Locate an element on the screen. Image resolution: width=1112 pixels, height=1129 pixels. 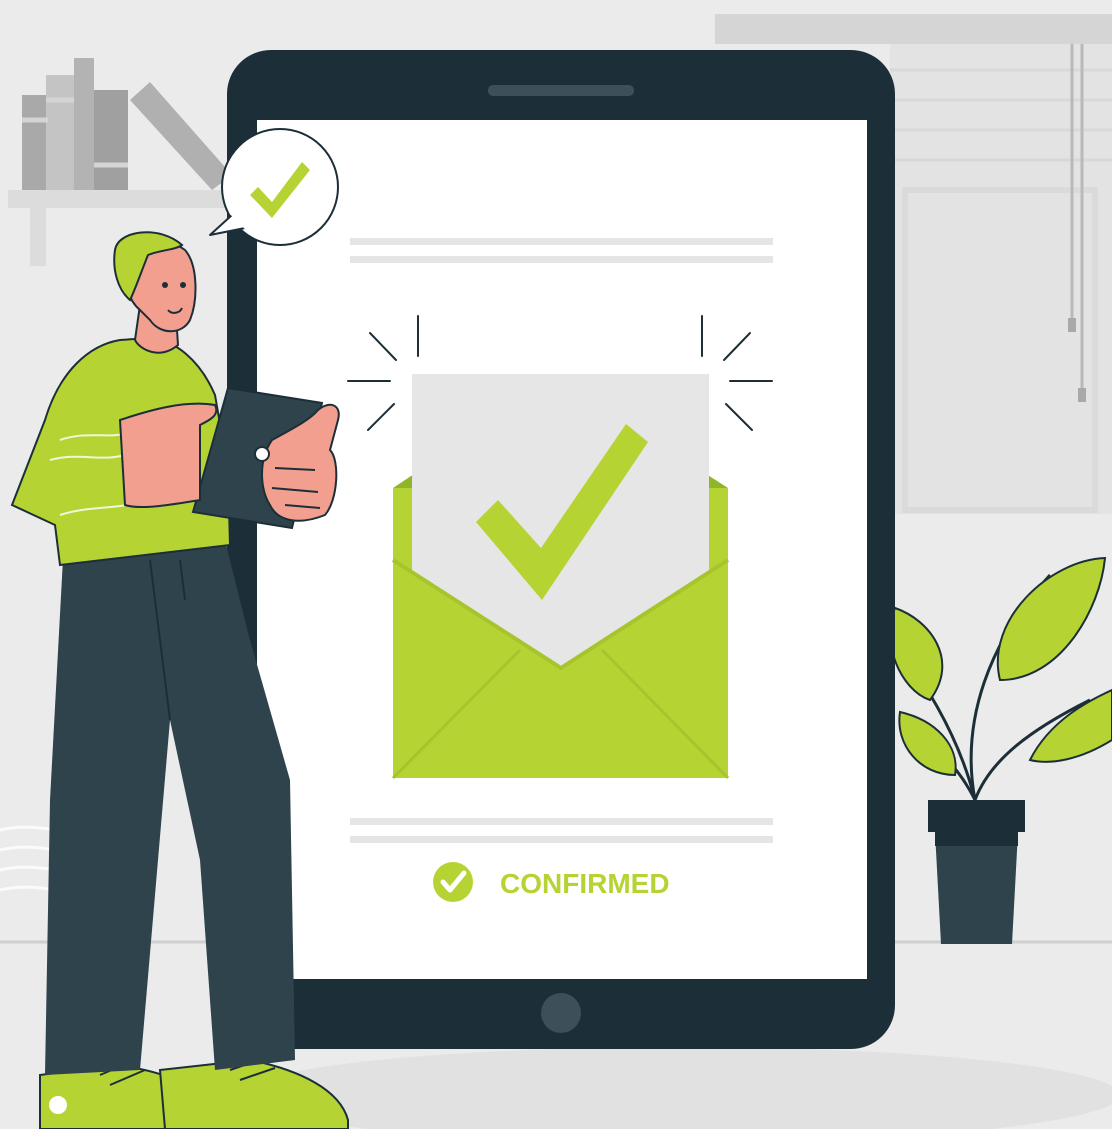
home-button is located at coordinates (561, 1013).